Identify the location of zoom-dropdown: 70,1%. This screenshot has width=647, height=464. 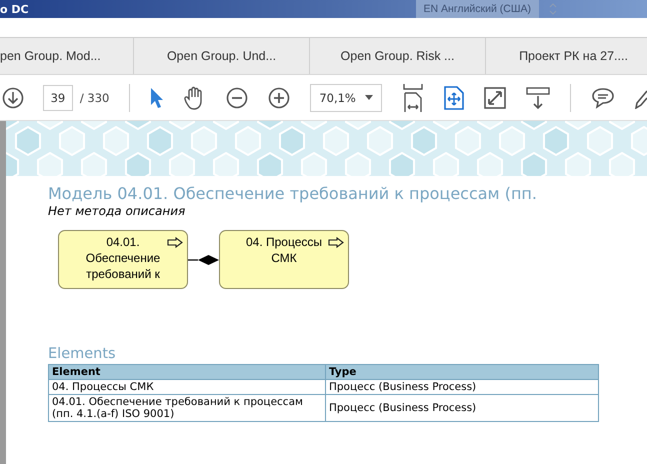
(346, 98).